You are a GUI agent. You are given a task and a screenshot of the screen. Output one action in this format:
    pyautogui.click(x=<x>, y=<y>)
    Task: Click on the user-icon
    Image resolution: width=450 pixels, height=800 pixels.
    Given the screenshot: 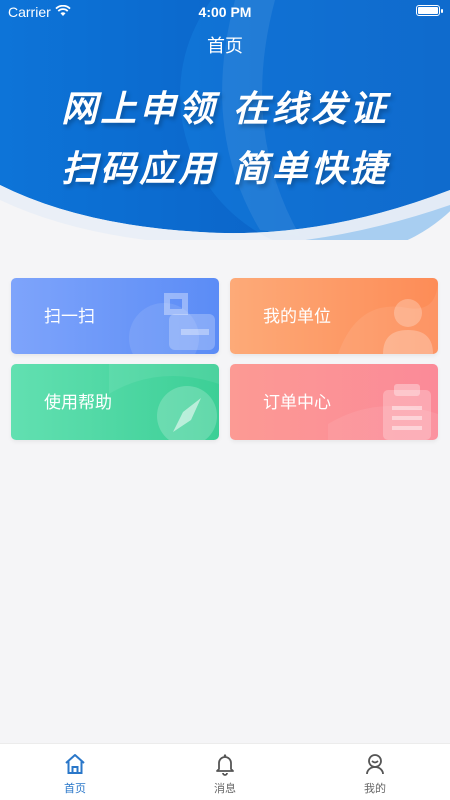 What is the action you would take?
    pyautogui.click(x=375, y=764)
    